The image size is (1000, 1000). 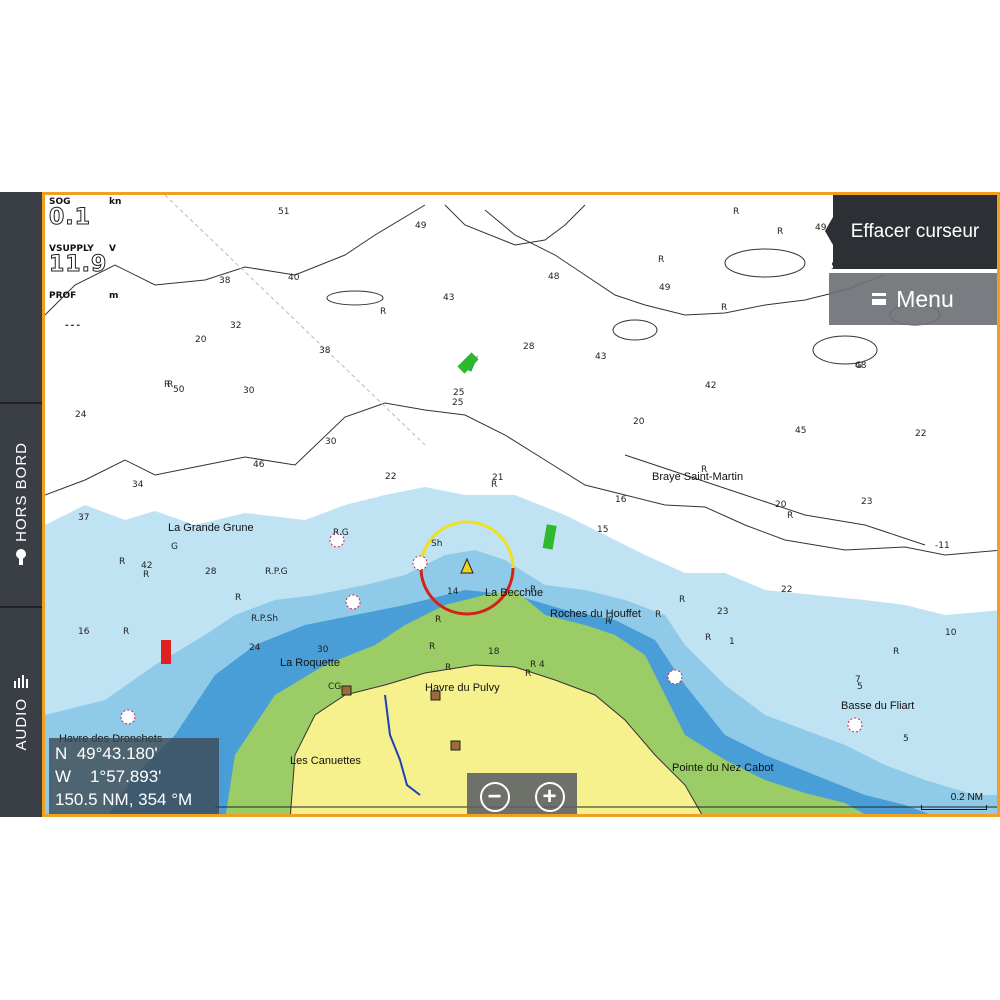 I want to click on depth-sounding: 40, so click(x=294, y=278).